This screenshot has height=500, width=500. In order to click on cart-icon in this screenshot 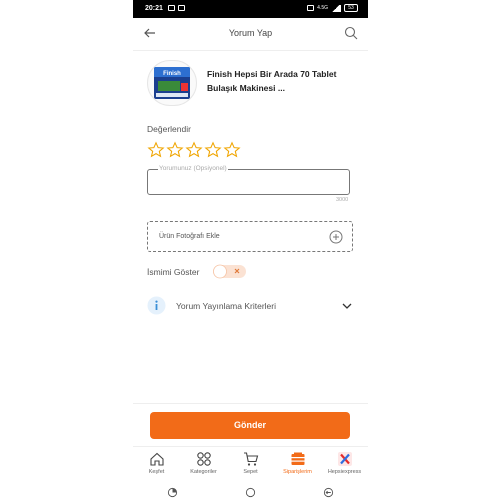, I will do `click(250, 459)`.